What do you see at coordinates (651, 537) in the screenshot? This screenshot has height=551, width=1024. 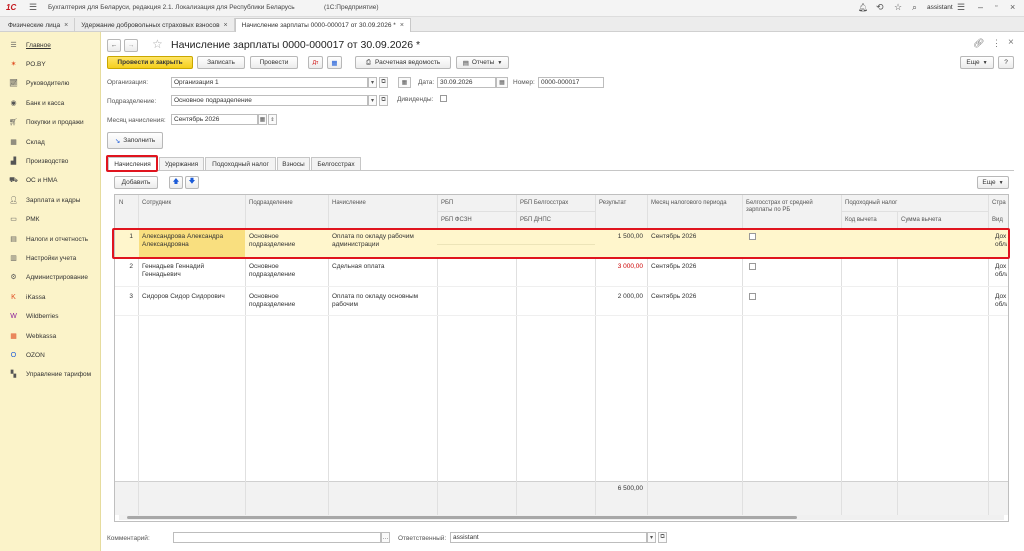 I see `responsible-dropdown-icon: ▾` at bounding box center [651, 537].